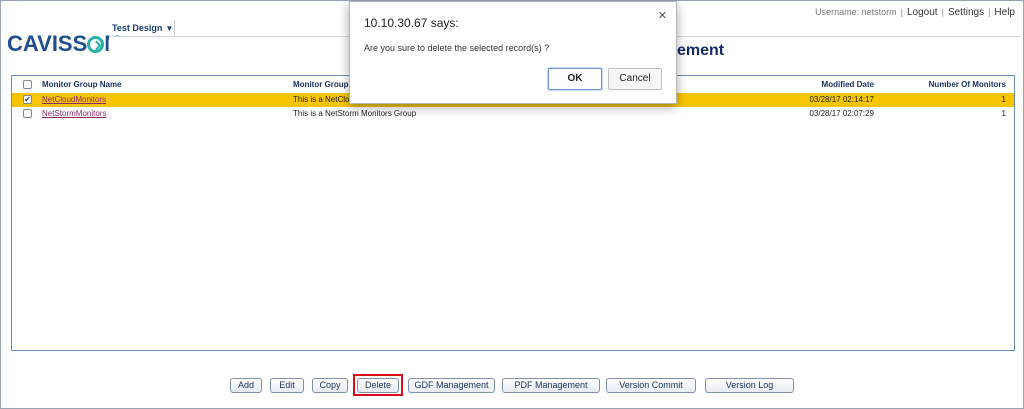  What do you see at coordinates (321, 84) in the screenshot?
I see `column-header-description: Monitor Group` at bounding box center [321, 84].